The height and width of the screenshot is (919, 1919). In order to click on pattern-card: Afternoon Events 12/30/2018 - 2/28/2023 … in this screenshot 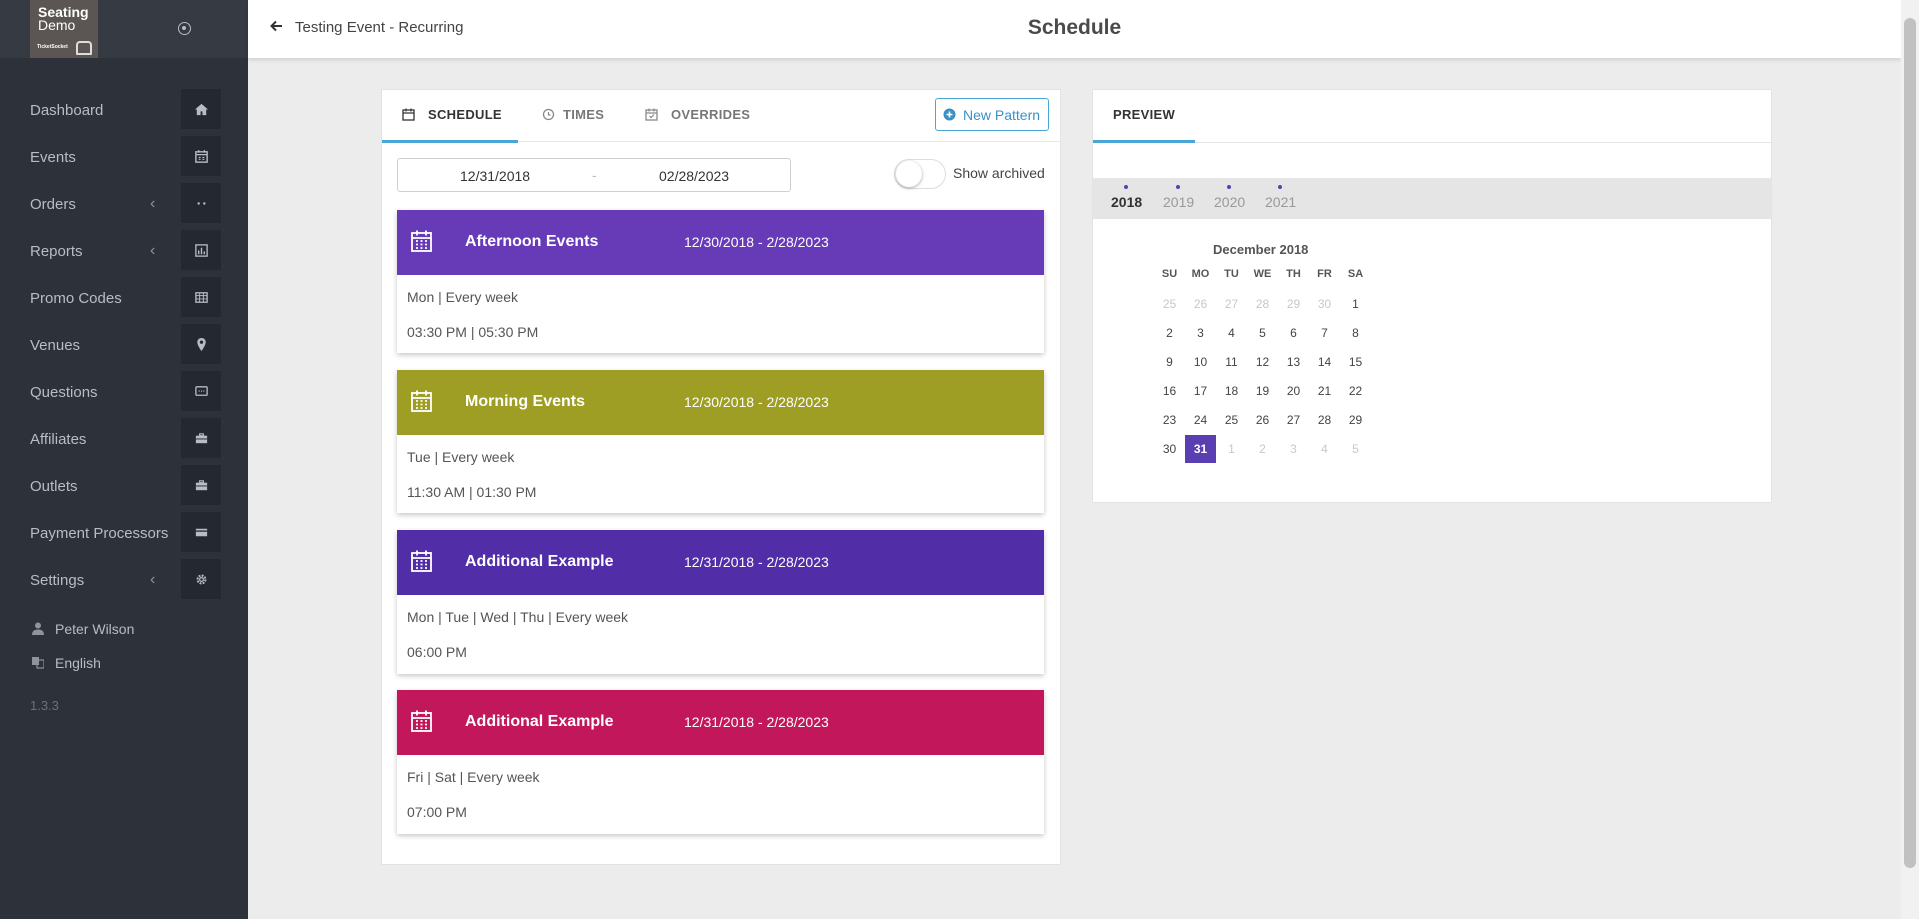, I will do `click(720, 281)`.